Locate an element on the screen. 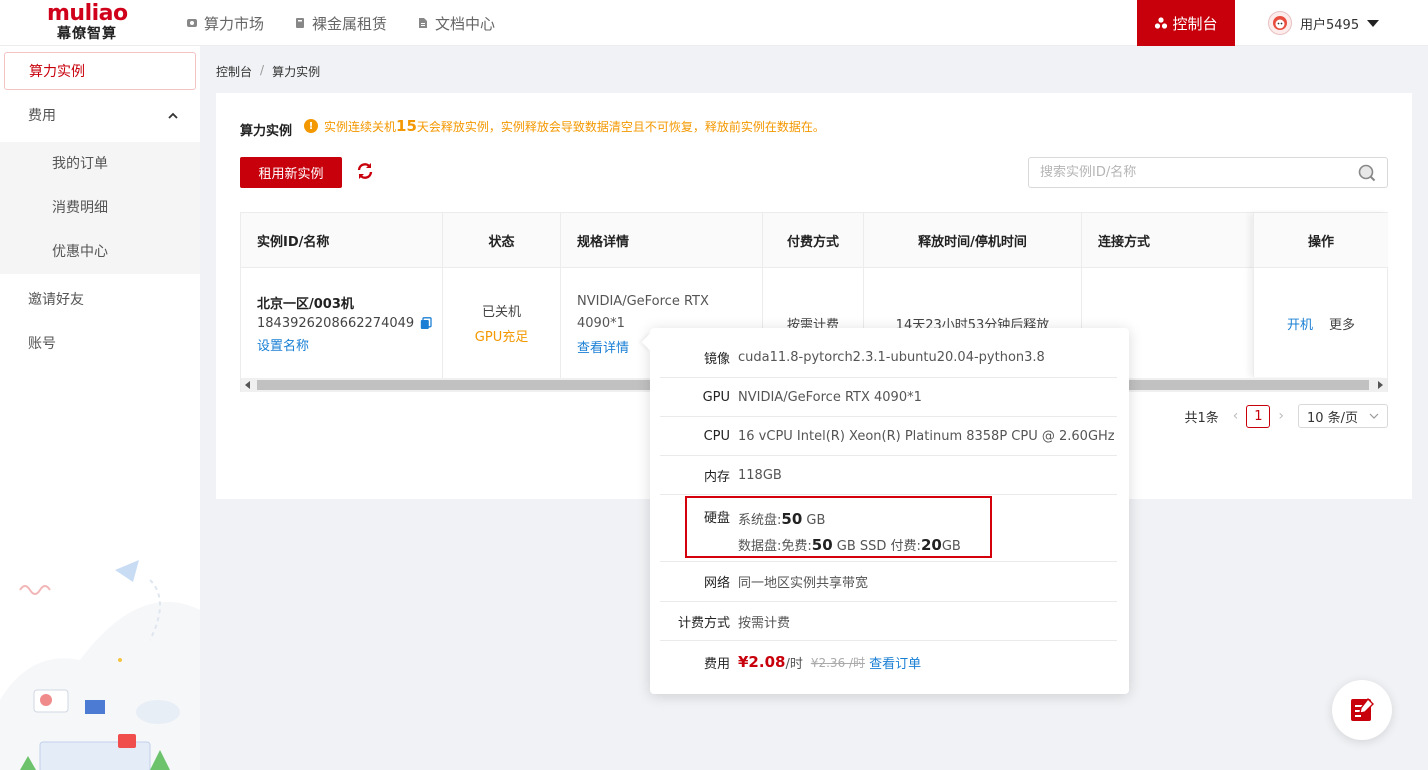 The width and height of the screenshot is (1428, 770). price-unit: /时 is located at coordinates (794, 664).